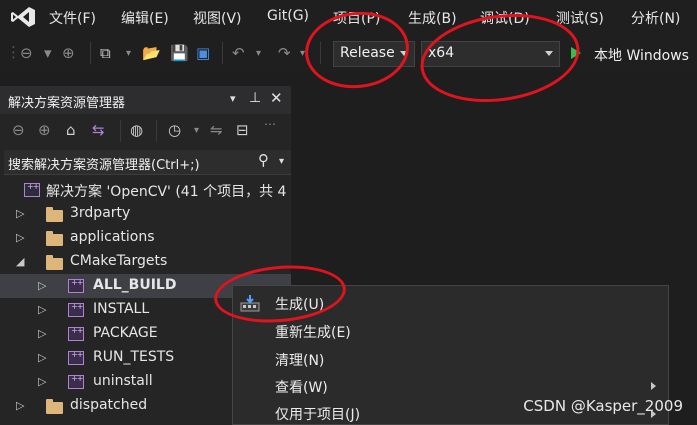  What do you see at coordinates (299, 360) in the screenshot?
I see `context-menu-clean: 清理(N)` at bounding box center [299, 360].